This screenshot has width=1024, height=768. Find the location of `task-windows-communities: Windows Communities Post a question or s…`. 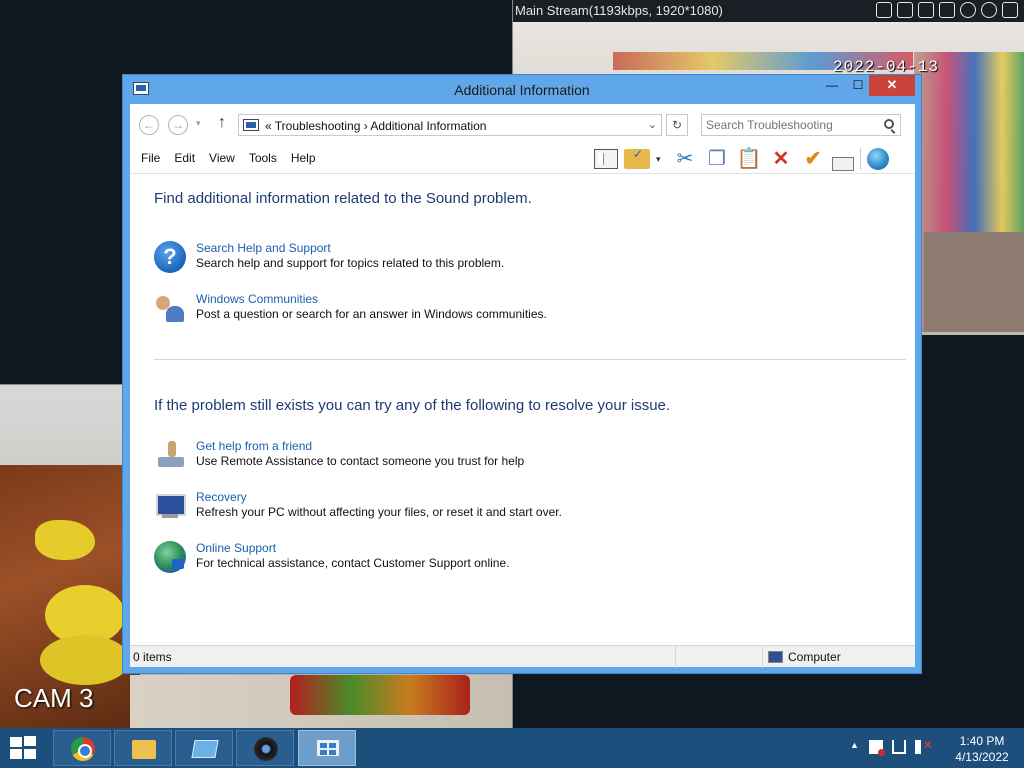

task-windows-communities: Windows Communities Post a question or s… is located at coordinates (504, 310).